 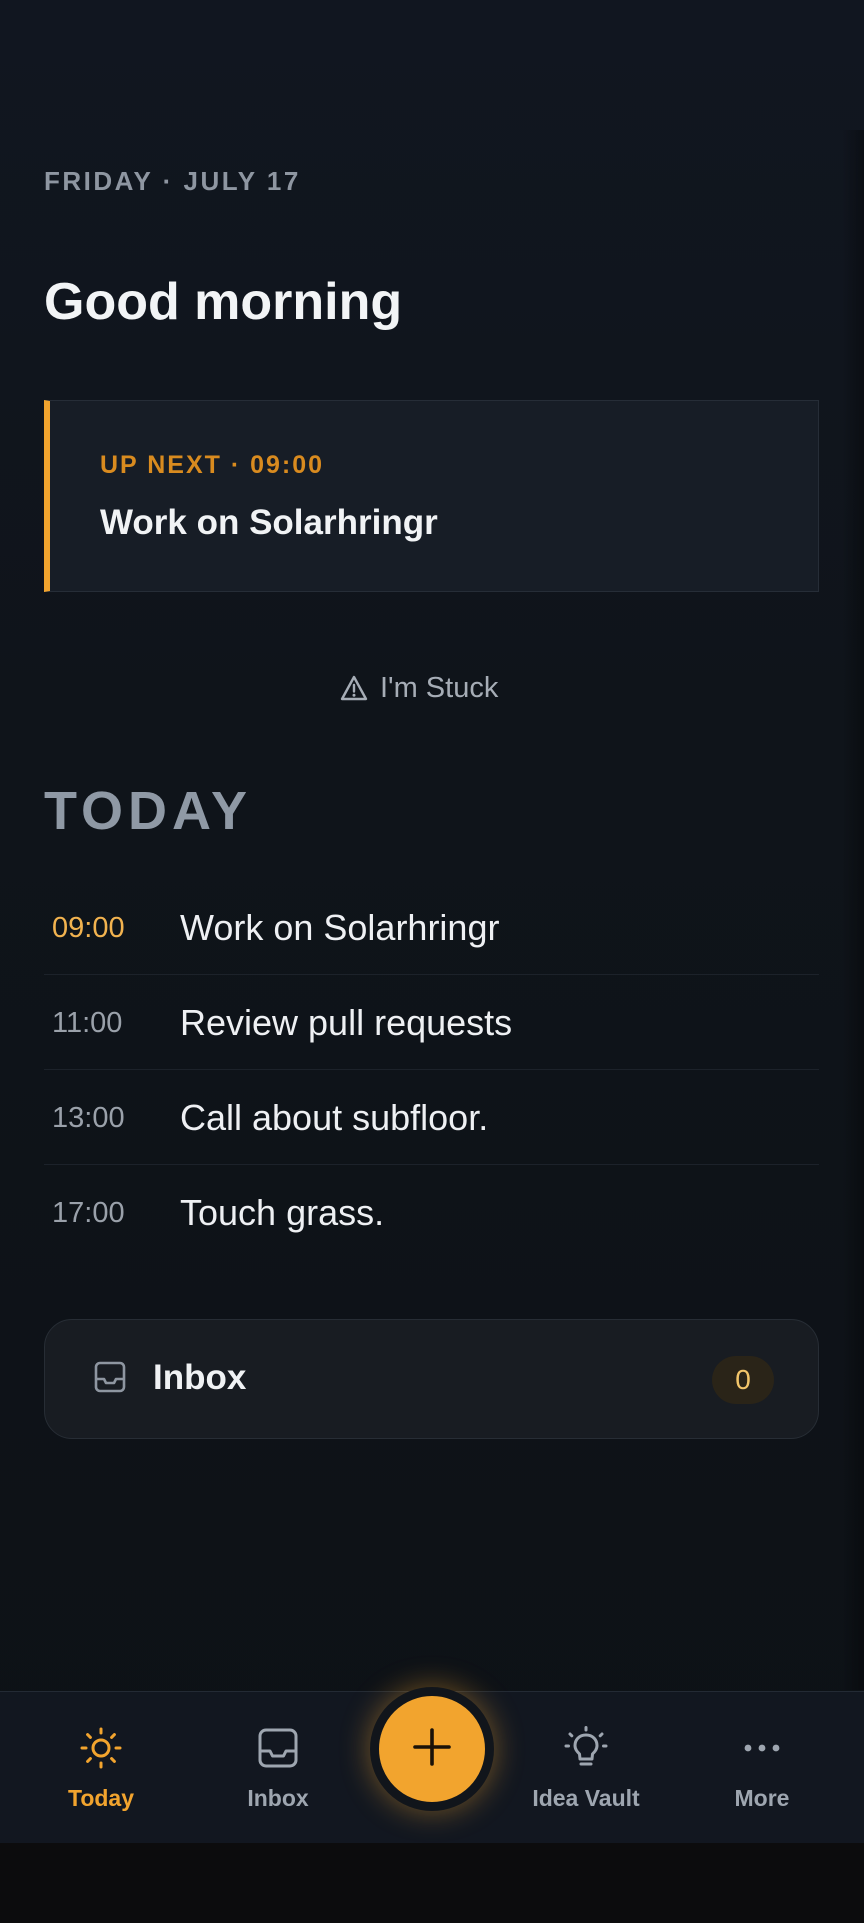 I want to click on schedule-item: 11:00 Review pull requests, so click(x=431, y=1022).